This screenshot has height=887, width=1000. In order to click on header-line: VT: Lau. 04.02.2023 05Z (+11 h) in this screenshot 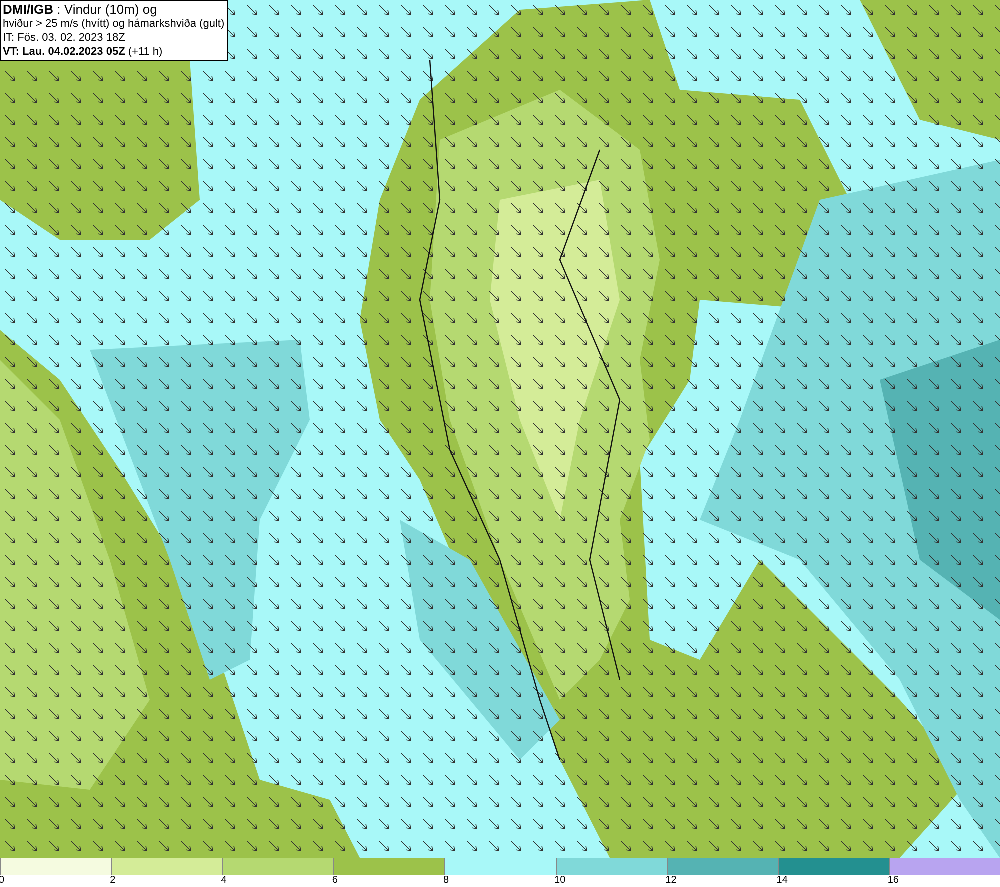, I will do `click(83, 52)`.